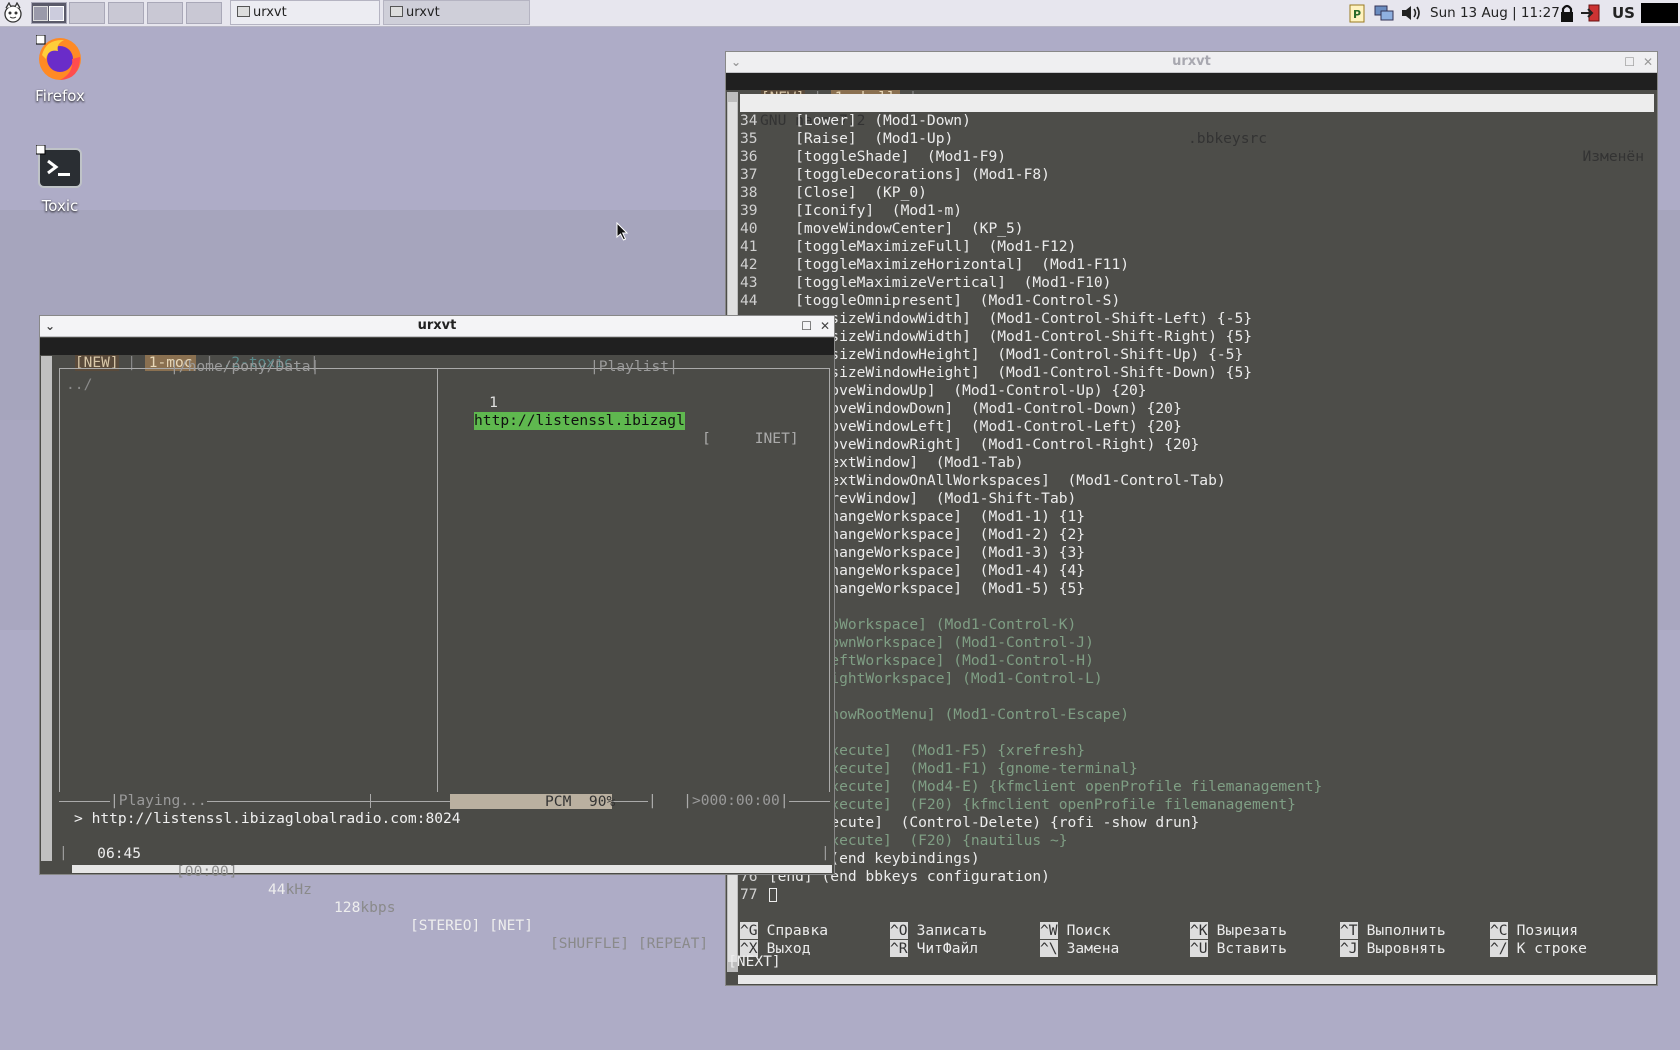 This screenshot has width=1680, height=1050. Describe the element at coordinates (1499, 930) in the screenshot. I see `shortcut-key: ^C` at that location.